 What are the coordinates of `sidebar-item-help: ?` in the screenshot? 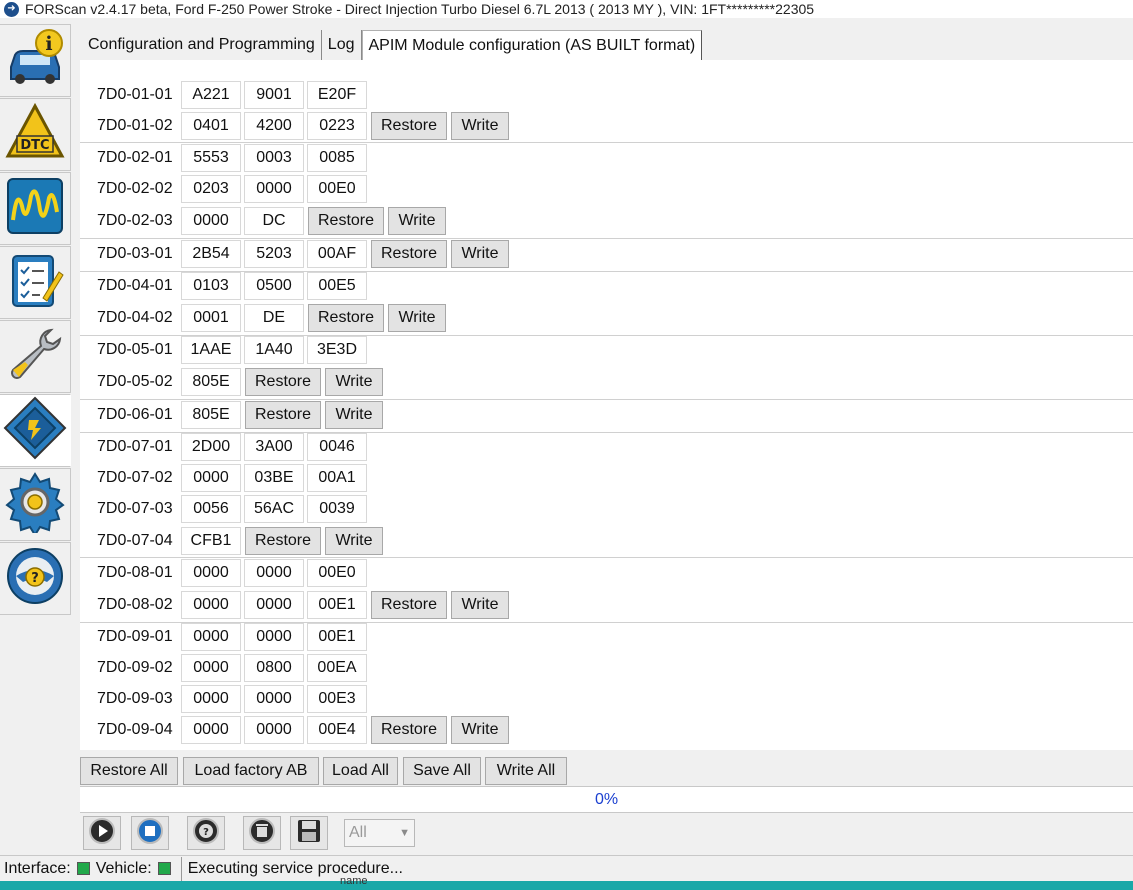 It's located at (35, 578).